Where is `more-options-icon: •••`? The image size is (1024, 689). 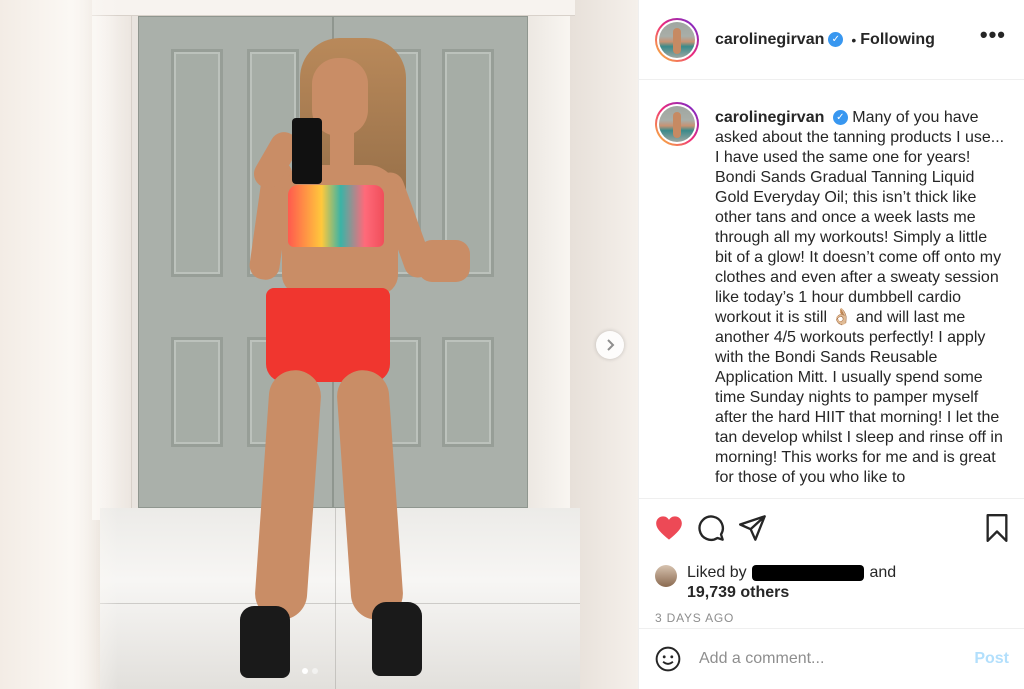
more-options-icon: ••• is located at coordinates (993, 35).